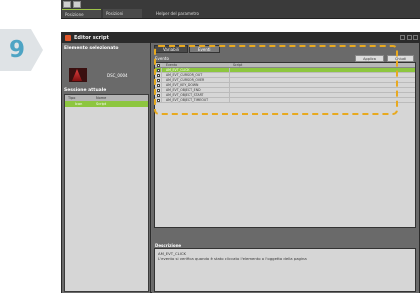  What do you see at coordinates (177, 13) in the screenshot?
I see `parameter-helper-link: Helper del parametro` at bounding box center [177, 13].